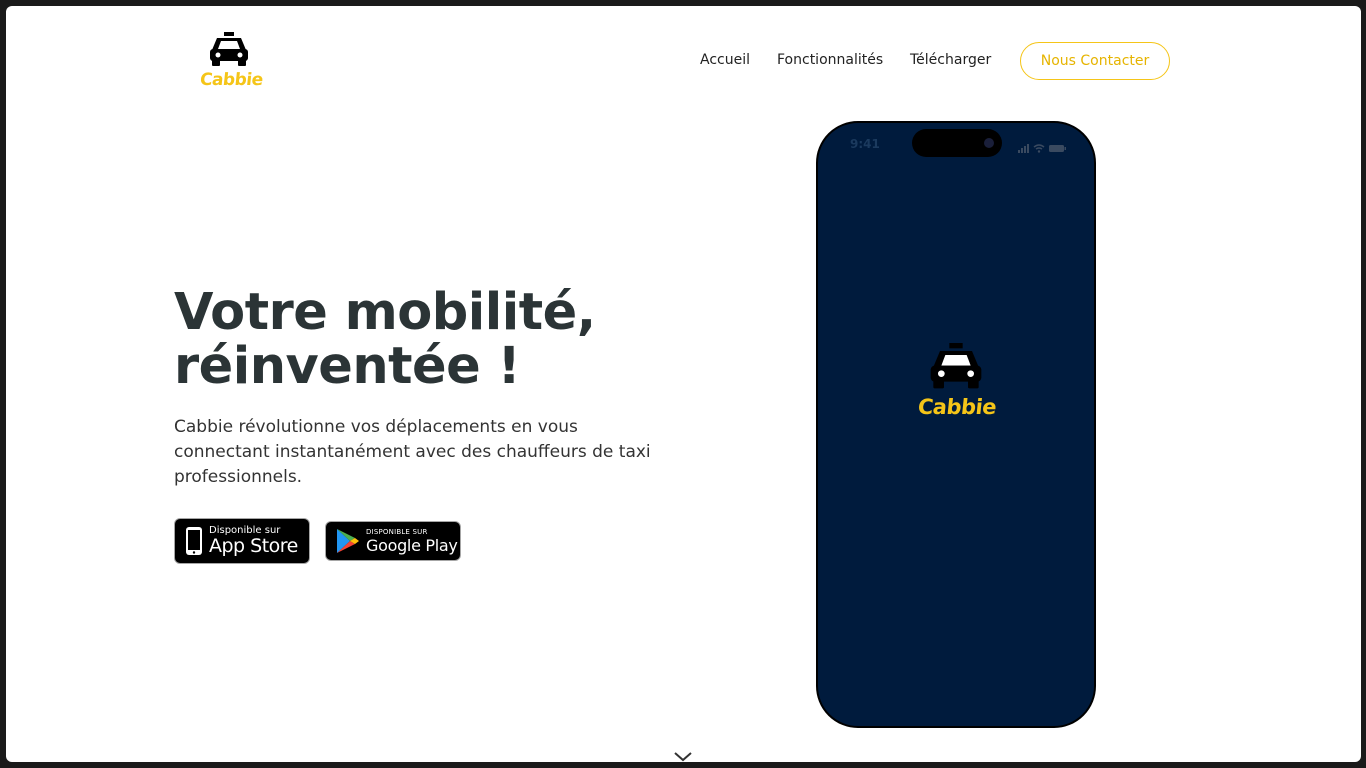 The width and height of the screenshot is (1366, 768). Describe the element at coordinates (950, 60) in the screenshot. I see `nav-link-telecharger: Télécharger` at that location.